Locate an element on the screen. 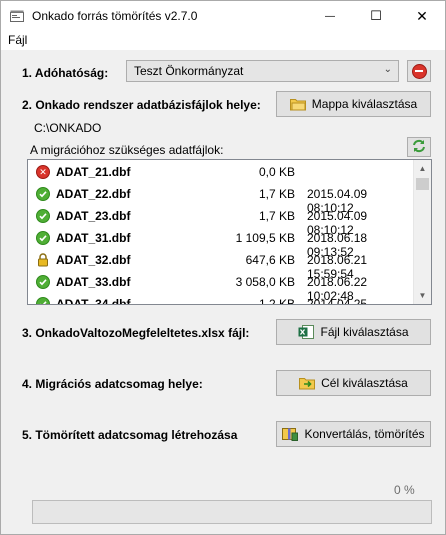 The image size is (446, 535). progress-percent: 0 % is located at coordinates (404, 490).